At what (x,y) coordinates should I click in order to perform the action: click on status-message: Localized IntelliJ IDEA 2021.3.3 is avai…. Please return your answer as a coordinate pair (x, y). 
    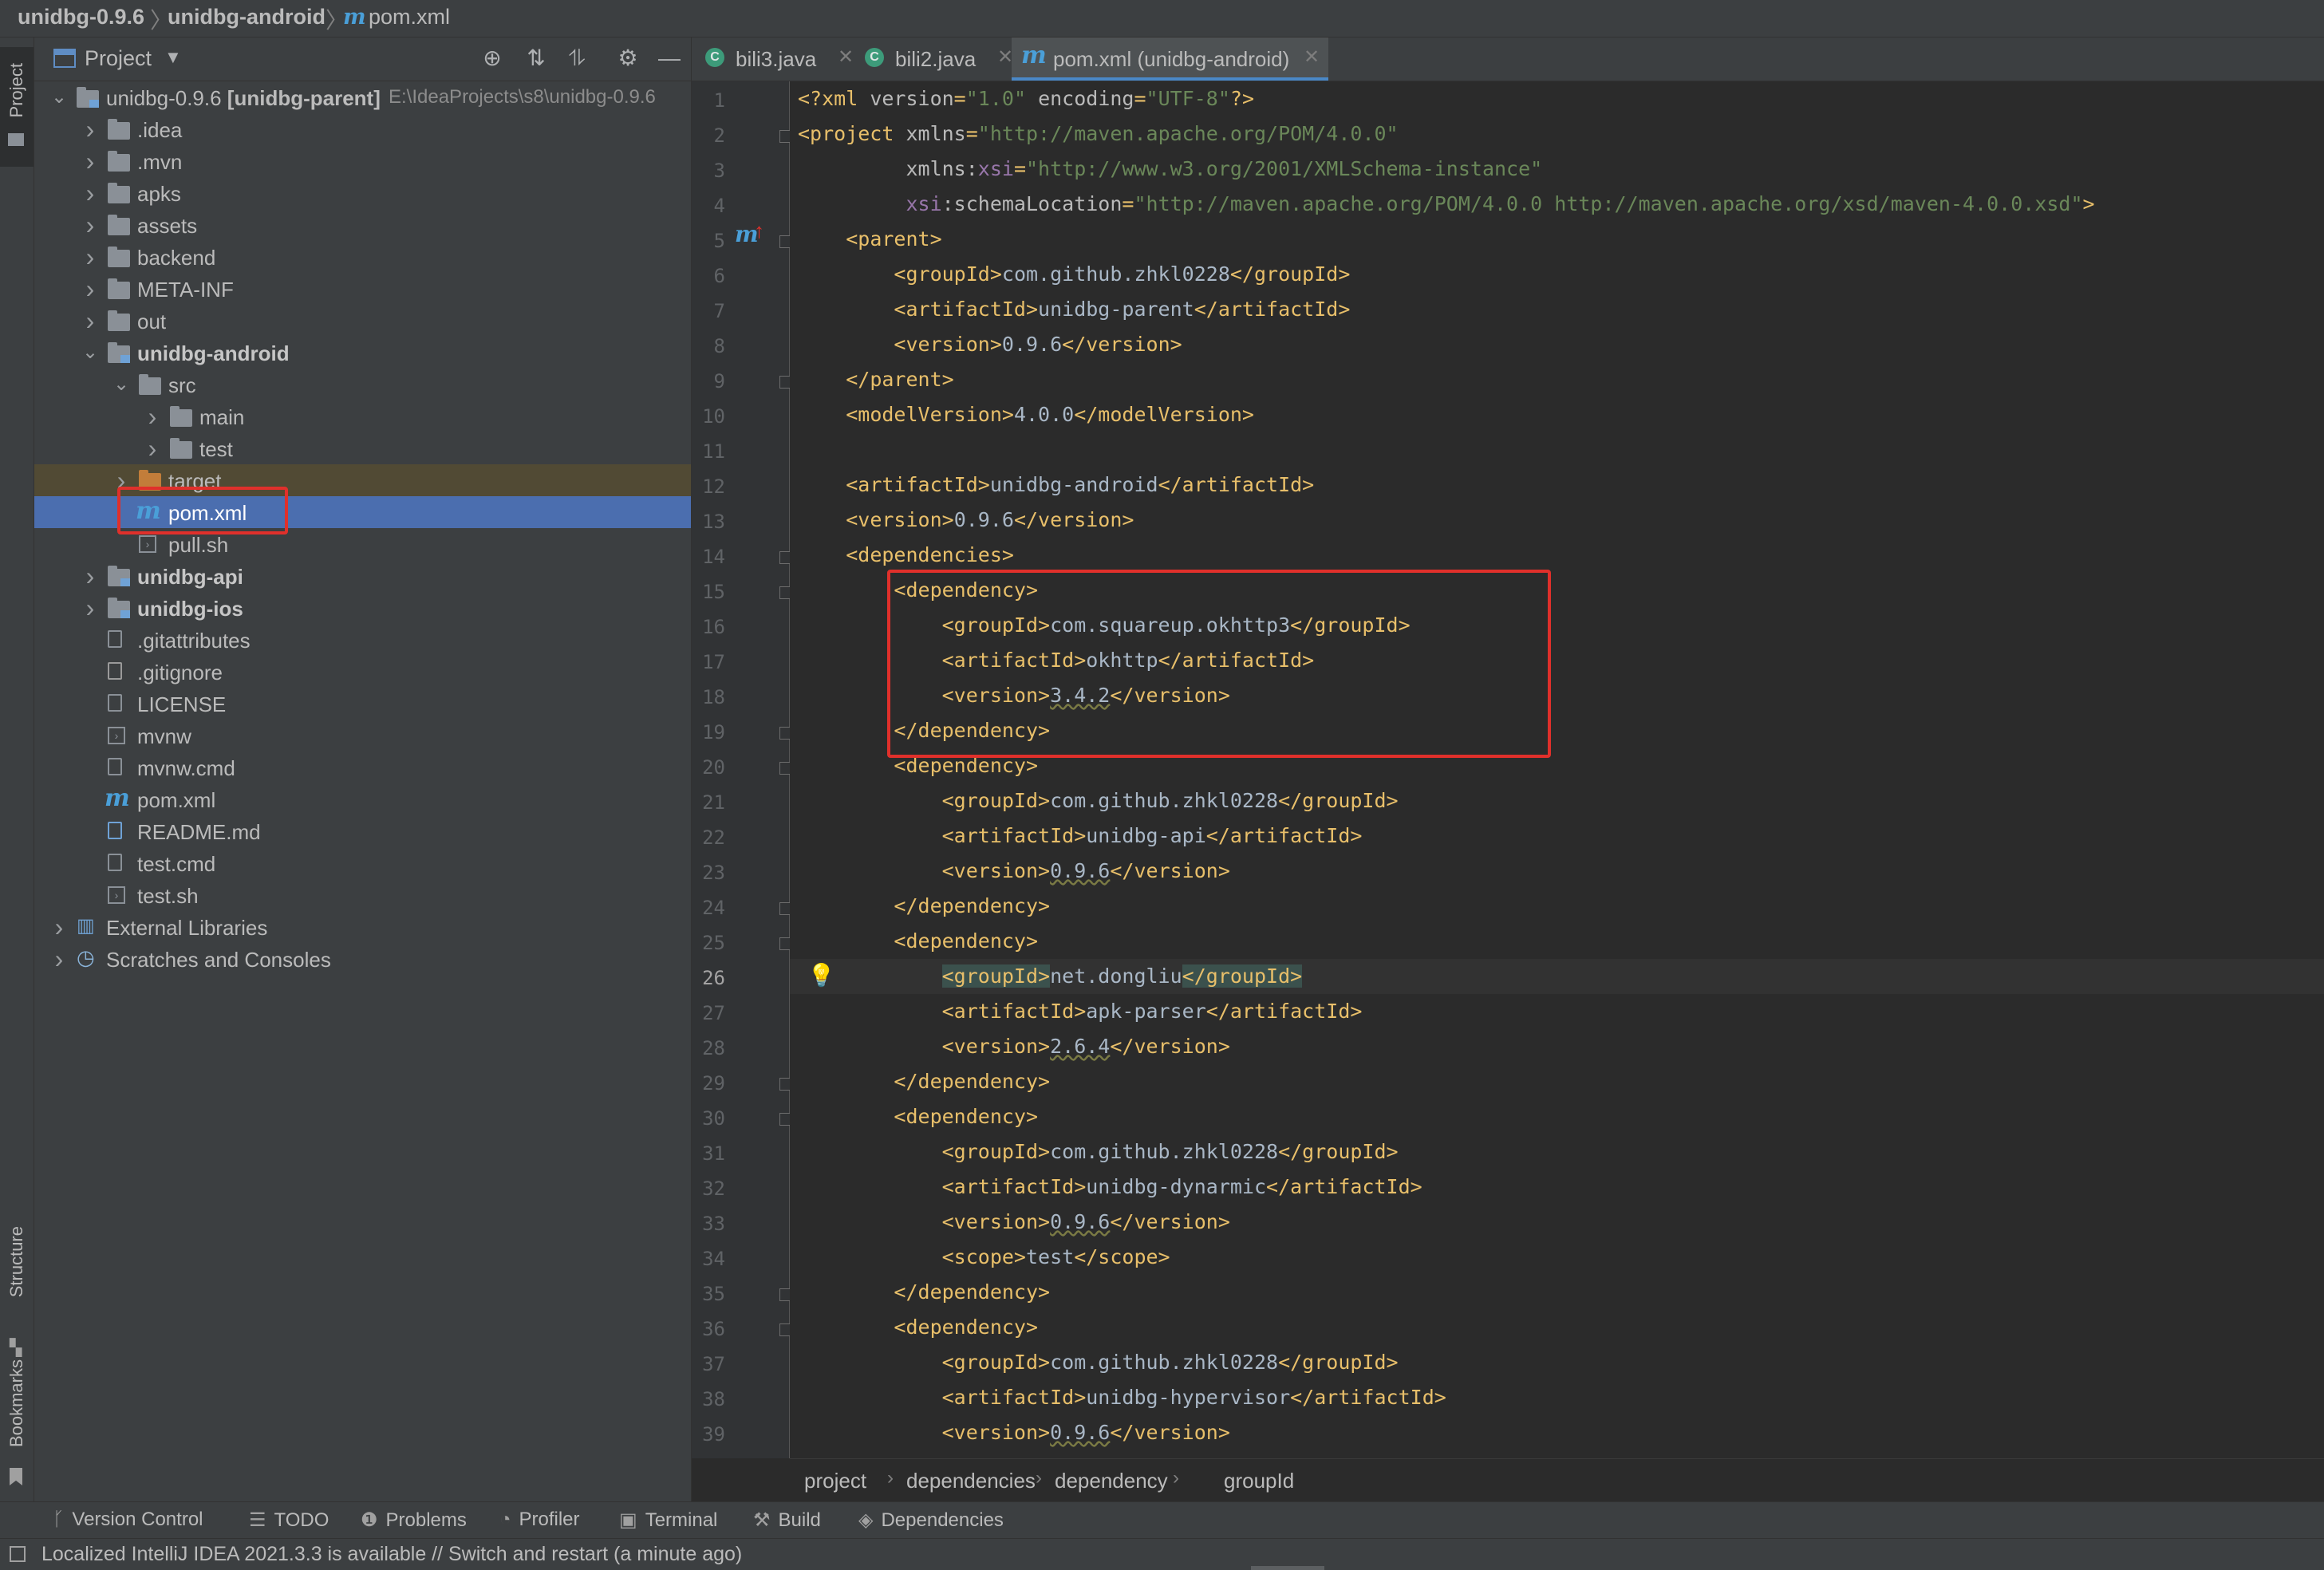
    Looking at the image, I should click on (391, 1554).